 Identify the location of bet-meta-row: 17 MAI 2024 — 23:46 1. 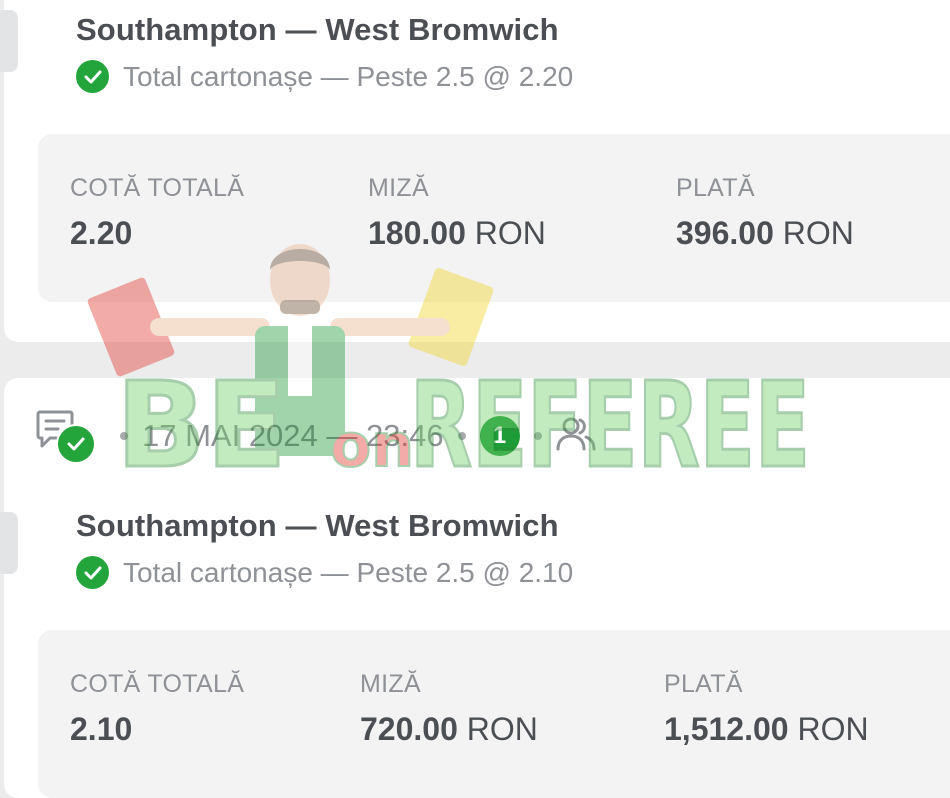
(316, 436).